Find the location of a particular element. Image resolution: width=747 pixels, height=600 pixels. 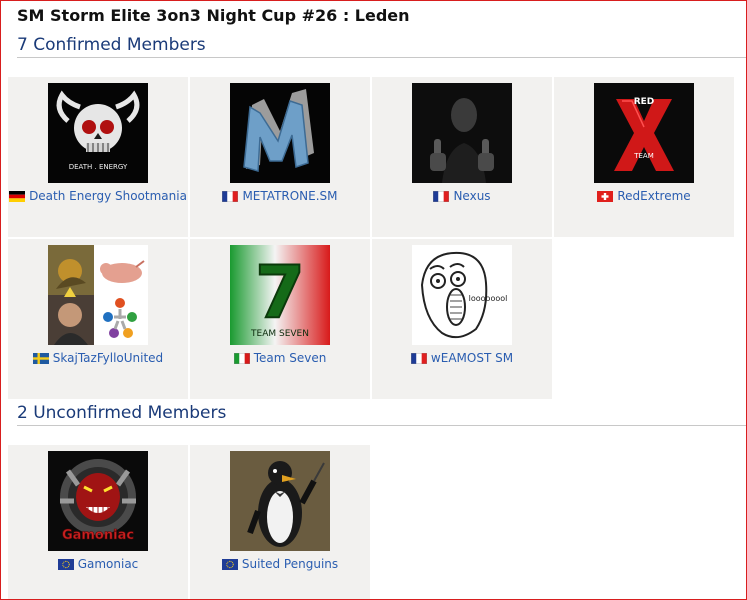

member-link: Suited Penguins is located at coordinates (290, 564).